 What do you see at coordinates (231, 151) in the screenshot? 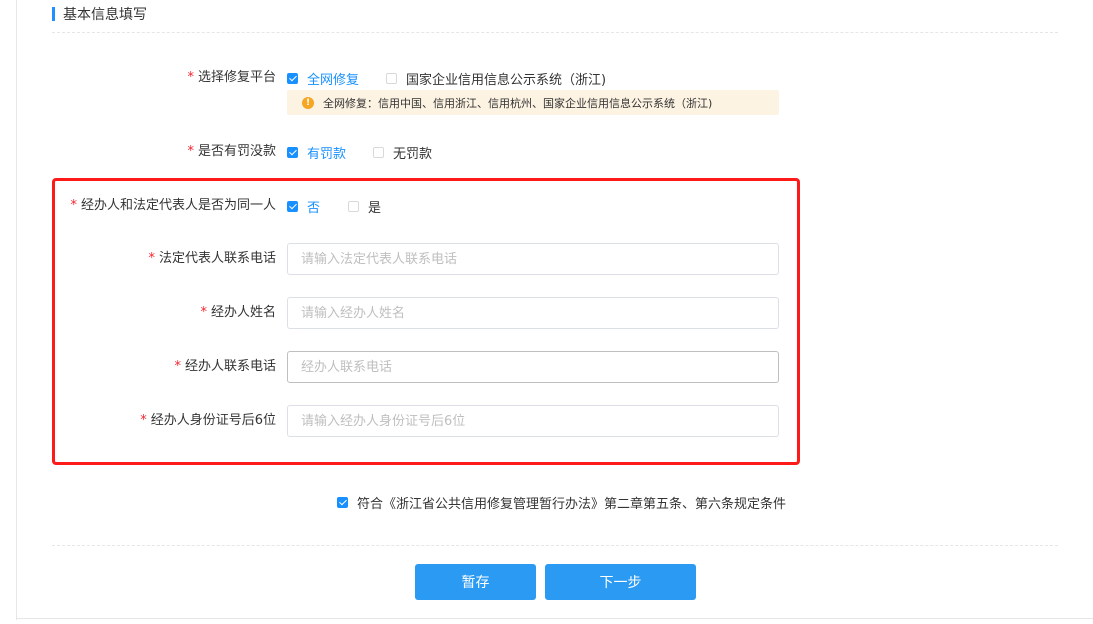
I see `penalty-label: * 是否有罚没款` at bounding box center [231, 151].